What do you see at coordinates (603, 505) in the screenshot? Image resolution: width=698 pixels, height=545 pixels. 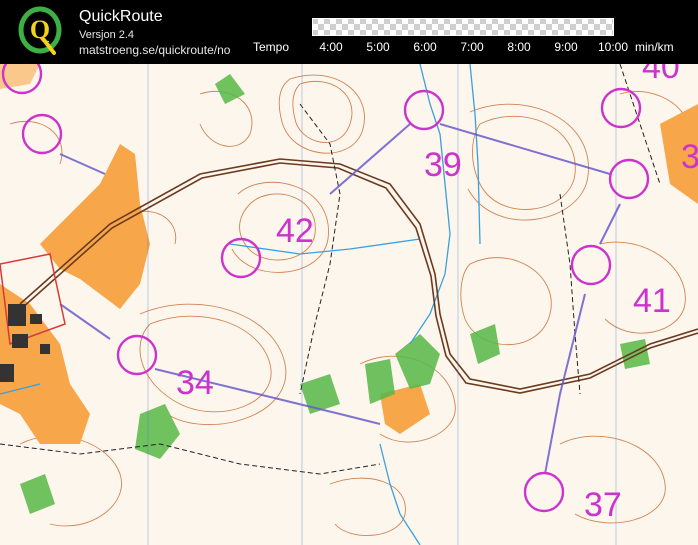 I see `control-number: 37` at bounding box center [603, 505].